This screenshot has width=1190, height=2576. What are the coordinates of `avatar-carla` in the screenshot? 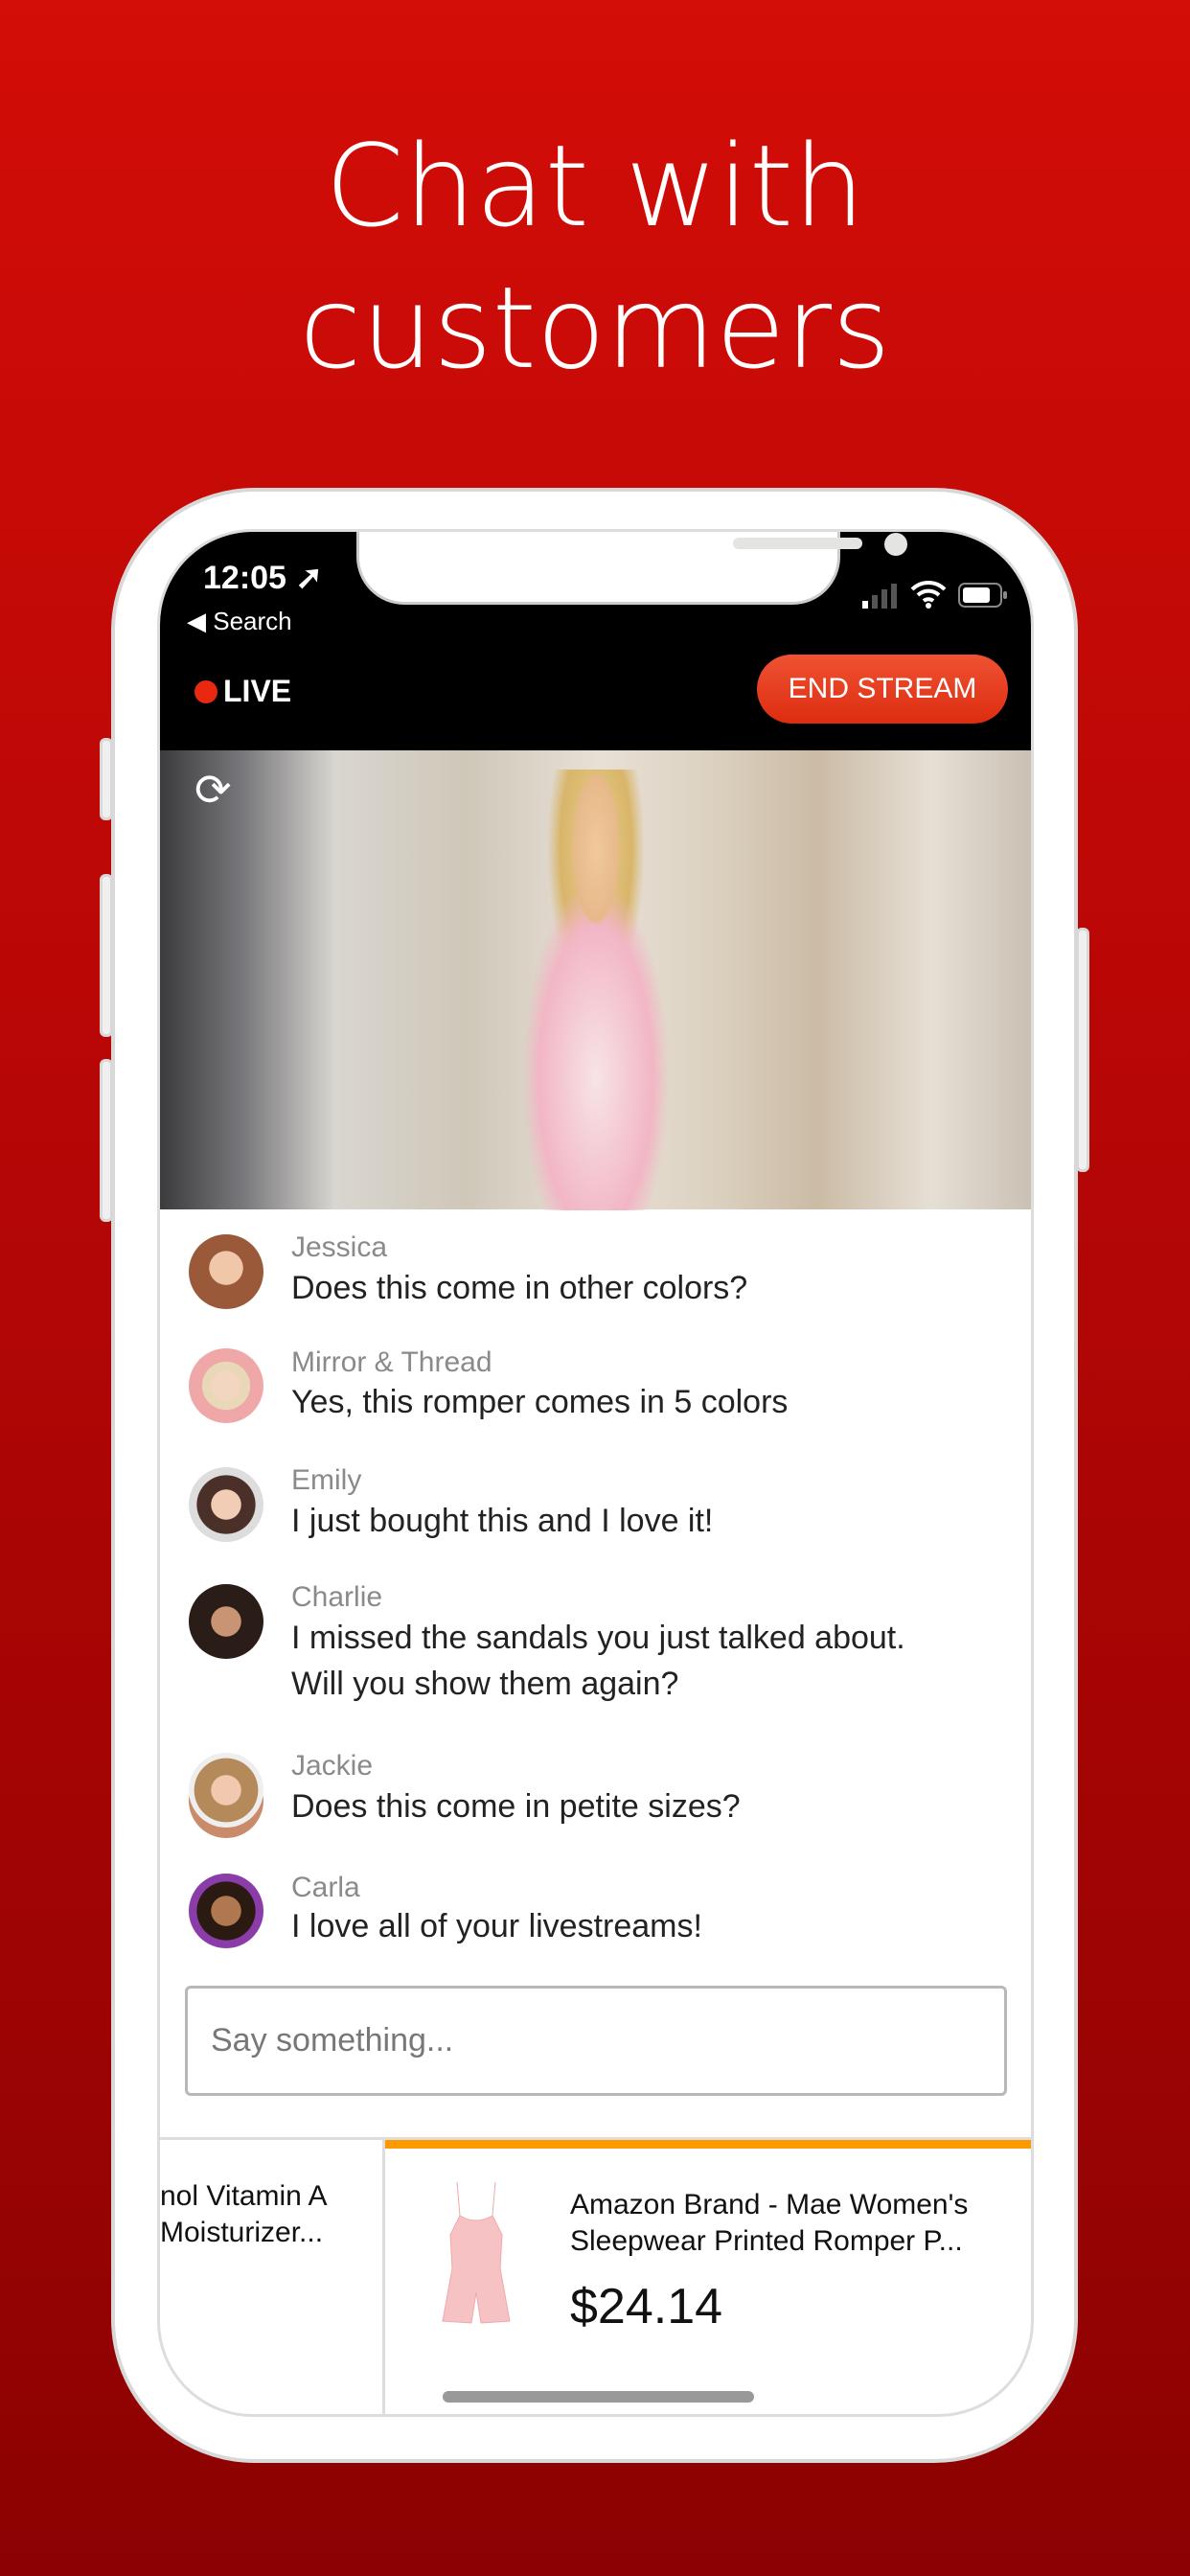 It's located at (226, 1911).